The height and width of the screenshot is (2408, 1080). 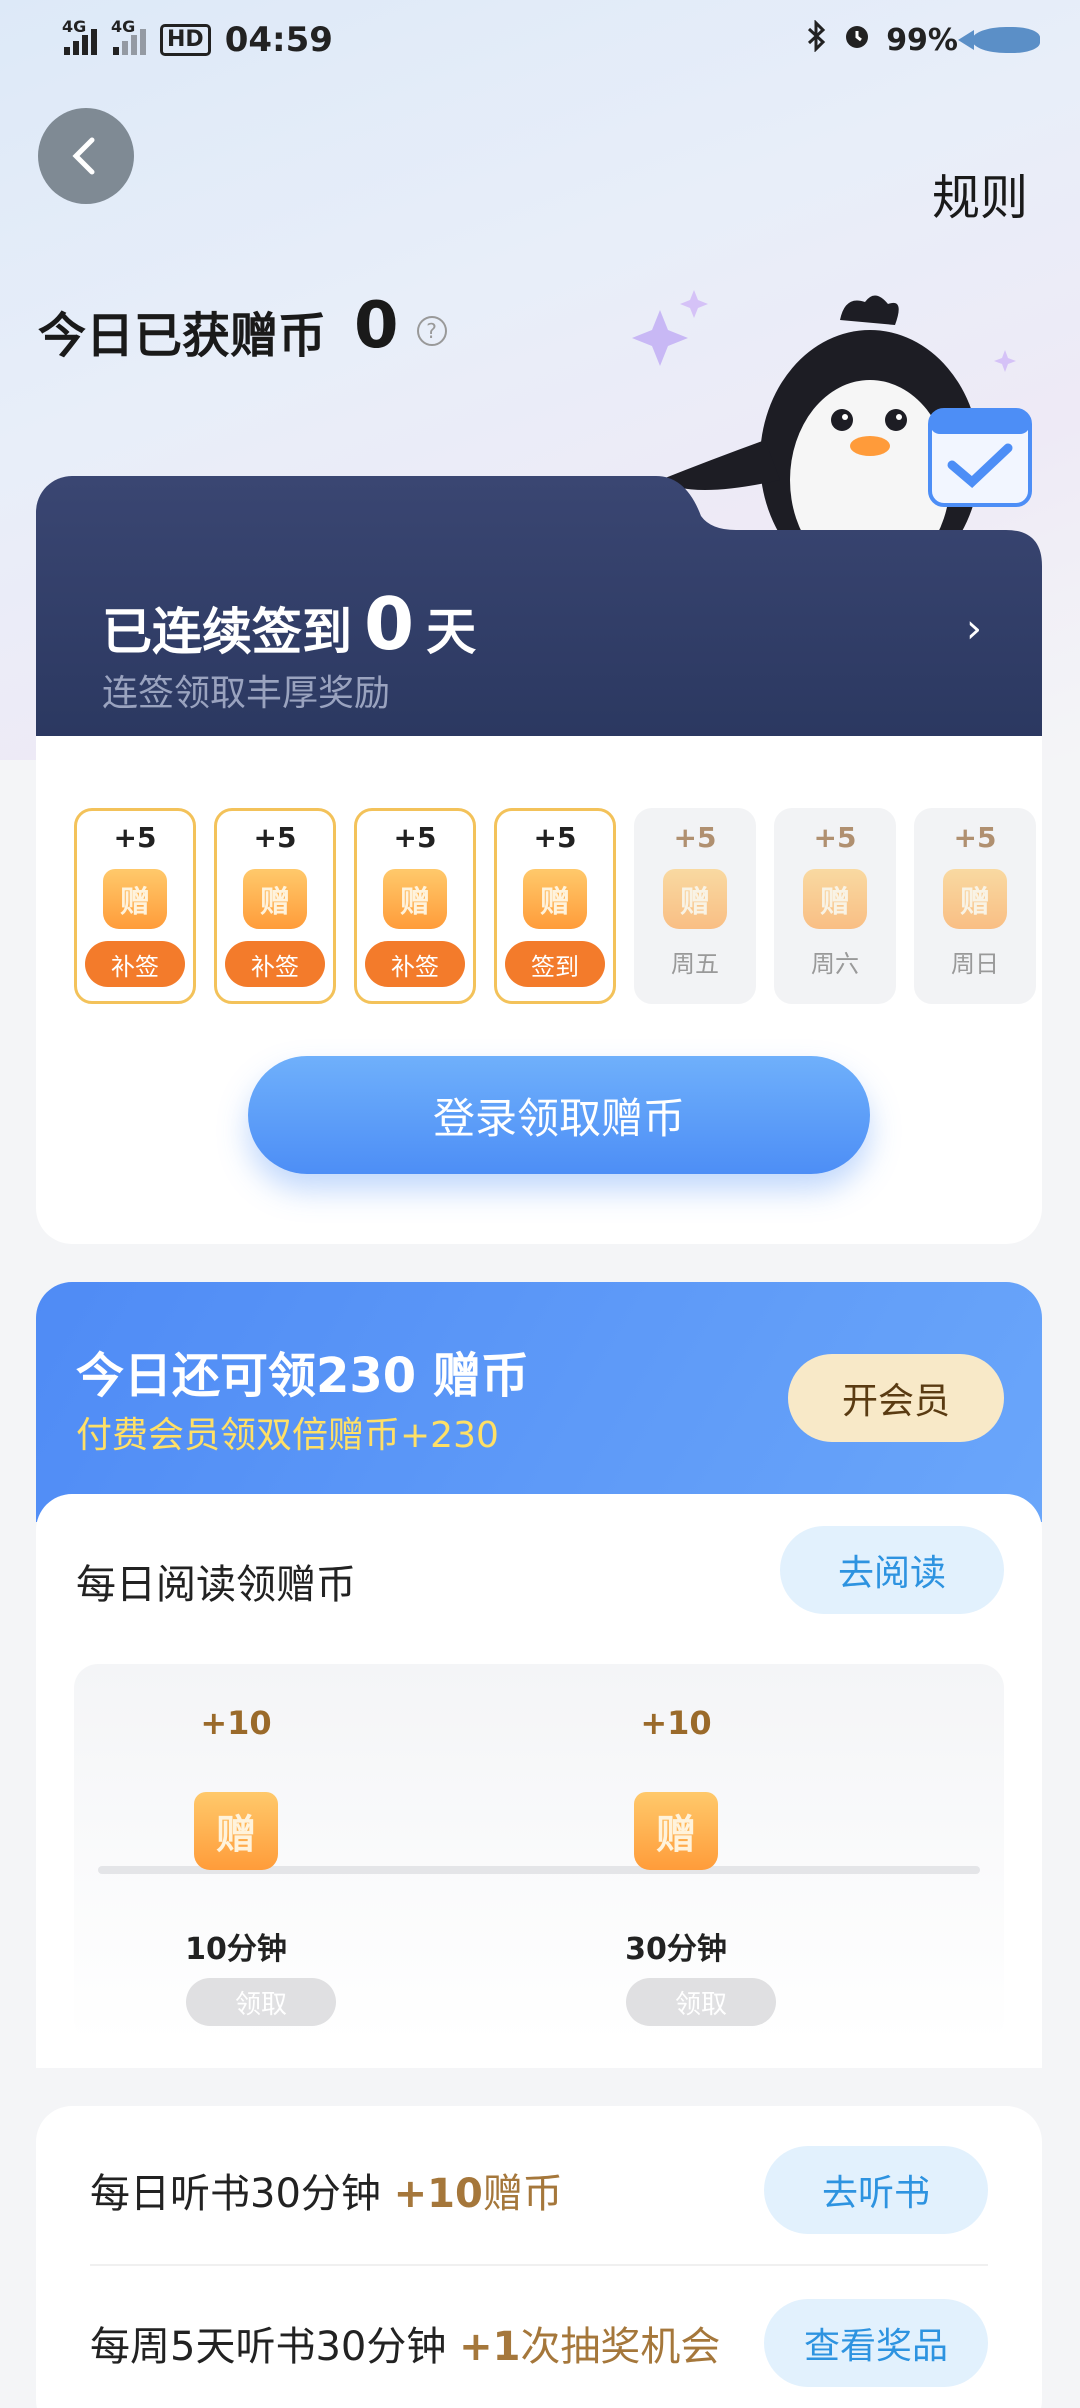 What do you see at coordinates (246, 693) in the screenshot?
I see `sign-subtitle: 连签领取丰厚奖励` at bounding box center [246, 693].